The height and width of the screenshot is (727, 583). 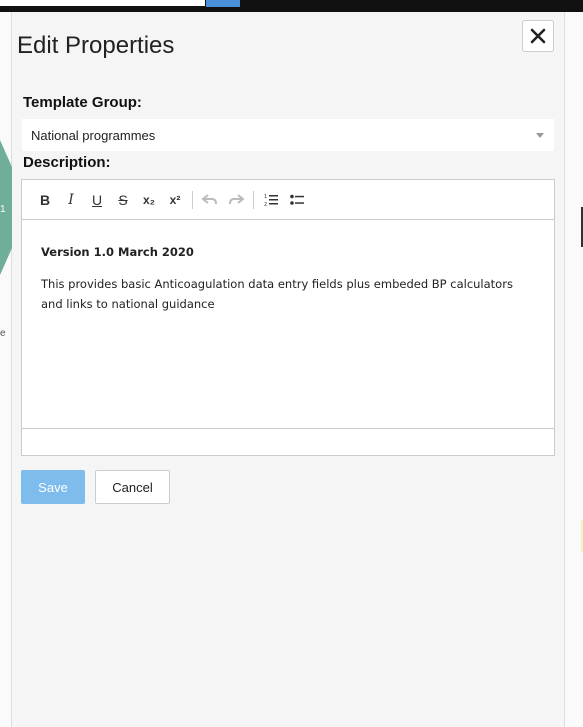 I want to click on italic-button: I, so click(x=71, y=200).